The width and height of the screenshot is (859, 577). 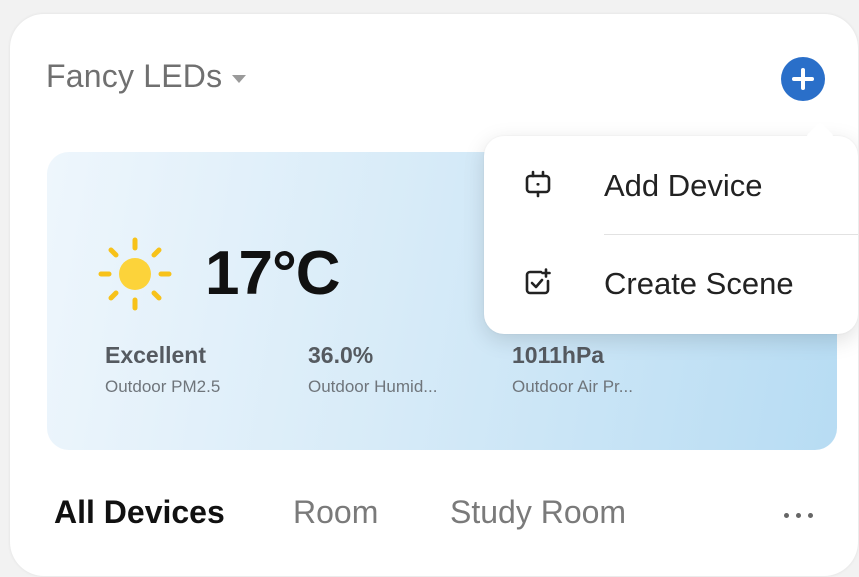 I want to click on menu-item-create-scene: Create Scene, so click(x=671, y=284).